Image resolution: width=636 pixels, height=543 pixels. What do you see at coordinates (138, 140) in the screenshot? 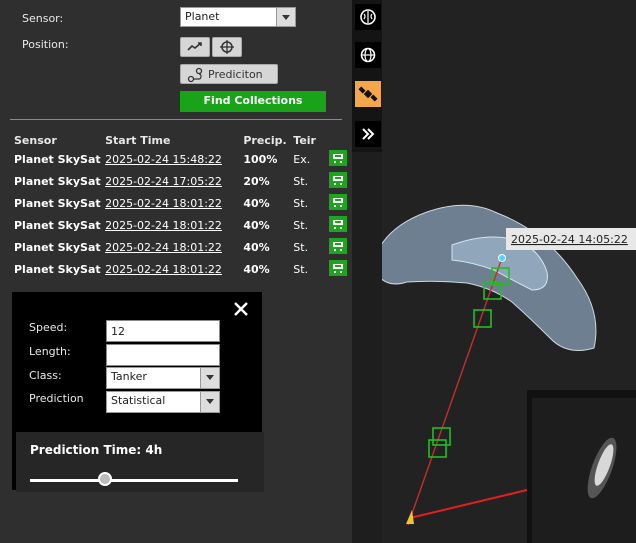
I see `header-start-time: Start Time` at bounding box center [138, 140].